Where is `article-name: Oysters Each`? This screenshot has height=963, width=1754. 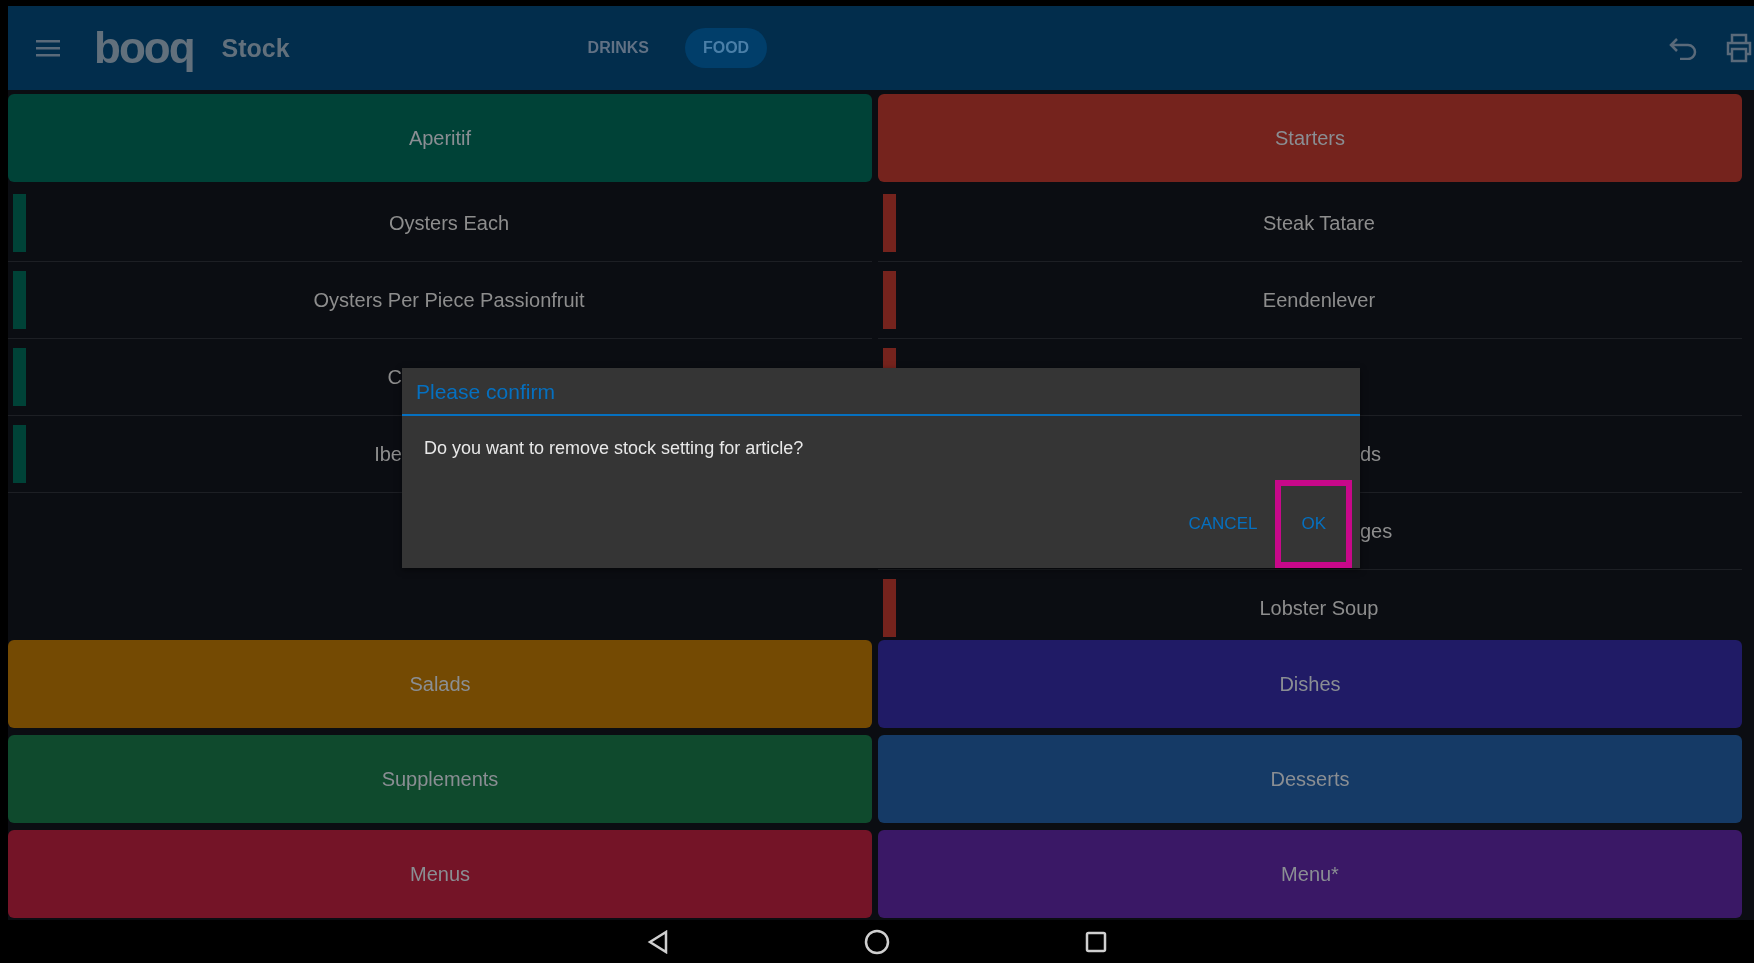 article-name: Oysters Each is located at coordinates (448, 223).